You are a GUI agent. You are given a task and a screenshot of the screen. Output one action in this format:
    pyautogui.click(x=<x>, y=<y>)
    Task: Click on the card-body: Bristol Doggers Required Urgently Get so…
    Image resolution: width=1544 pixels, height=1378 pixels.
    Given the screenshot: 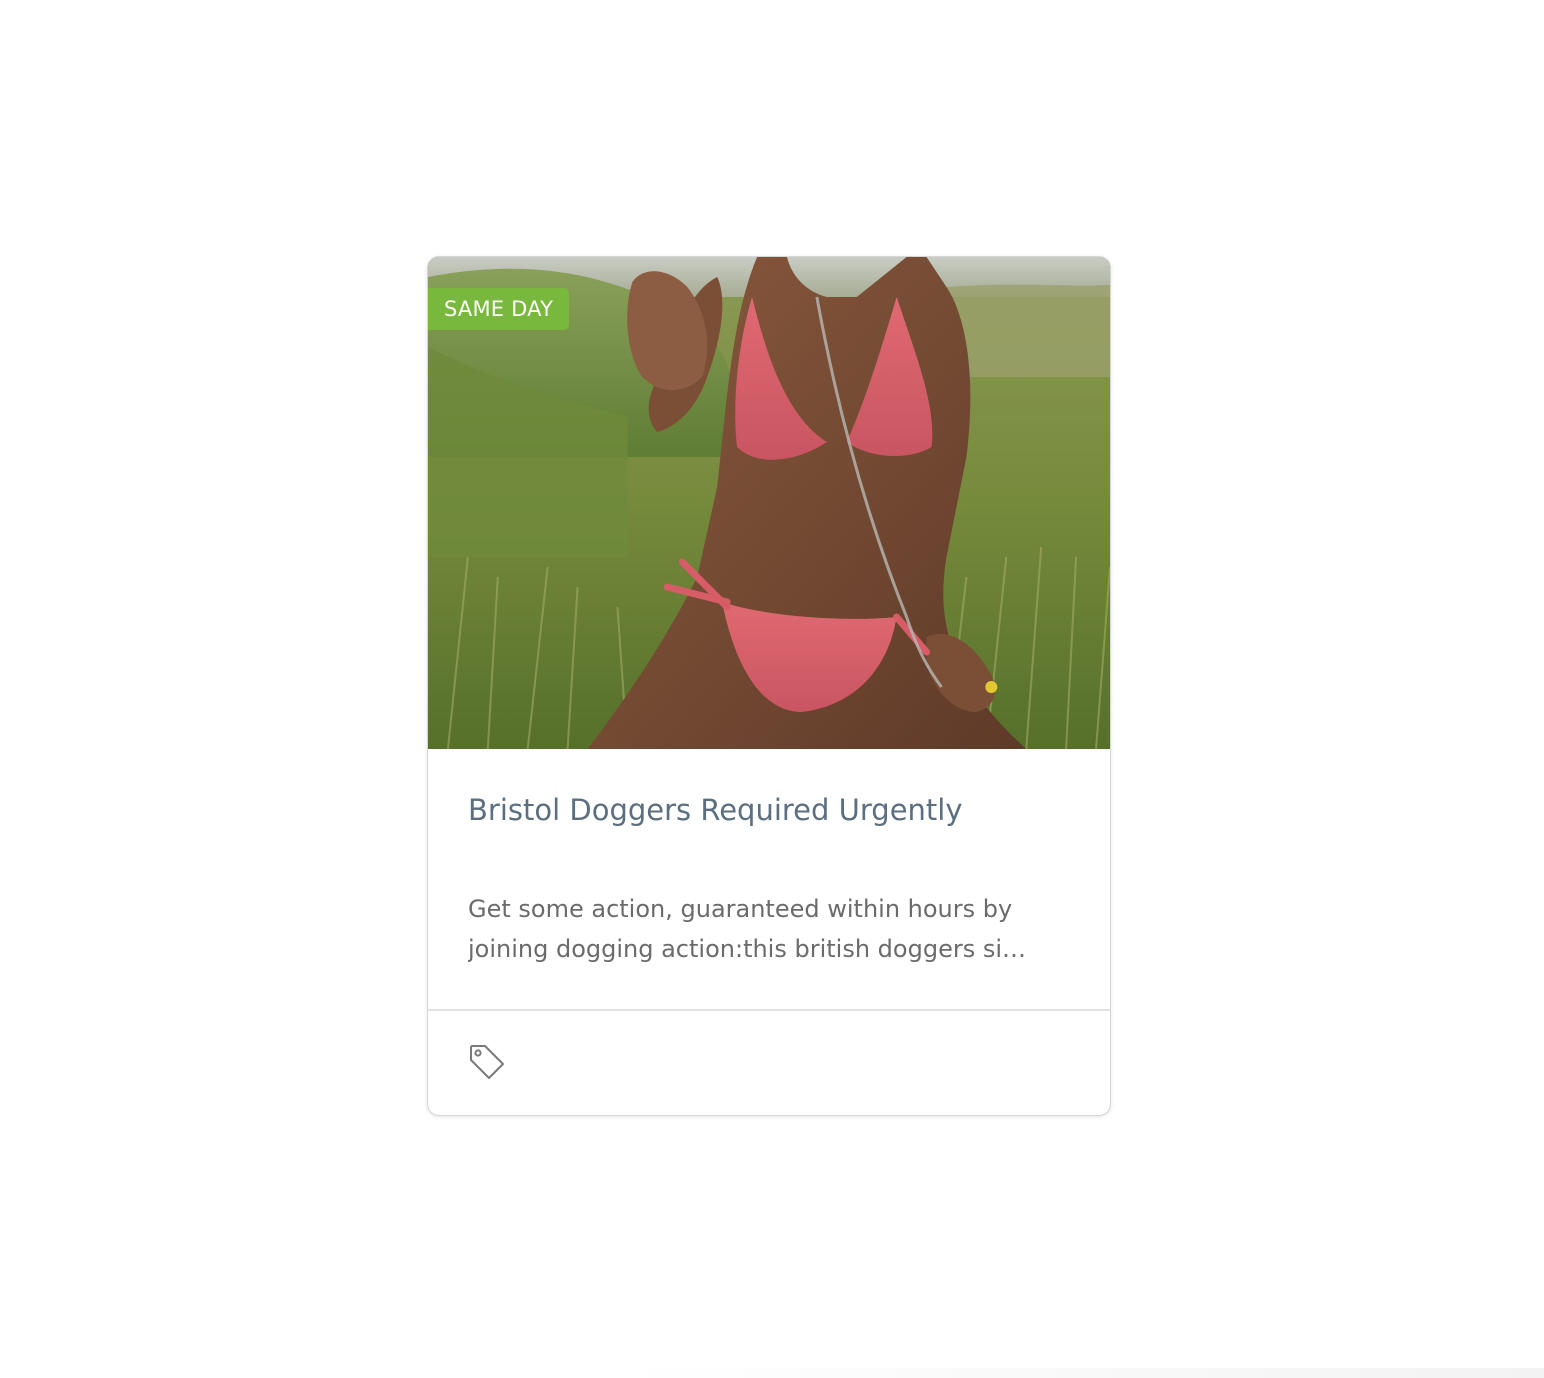 What is the action you would take?
    pyautogui.click(x=769, y=880)
    